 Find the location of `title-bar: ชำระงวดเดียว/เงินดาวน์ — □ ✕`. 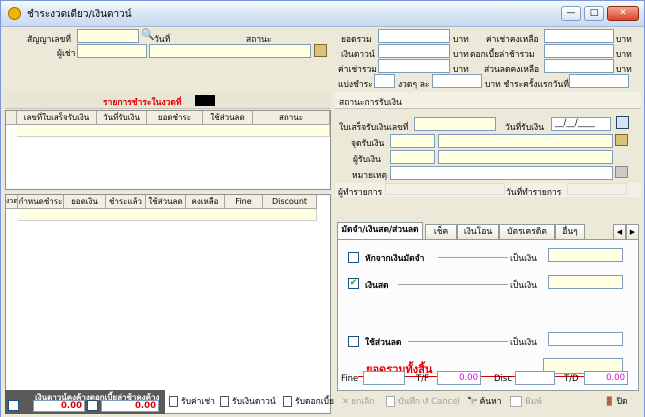

title-bar: ชำระงวดเดียว/เงินดาวน์ — □ ✕ is located at coordinates (322, 14).